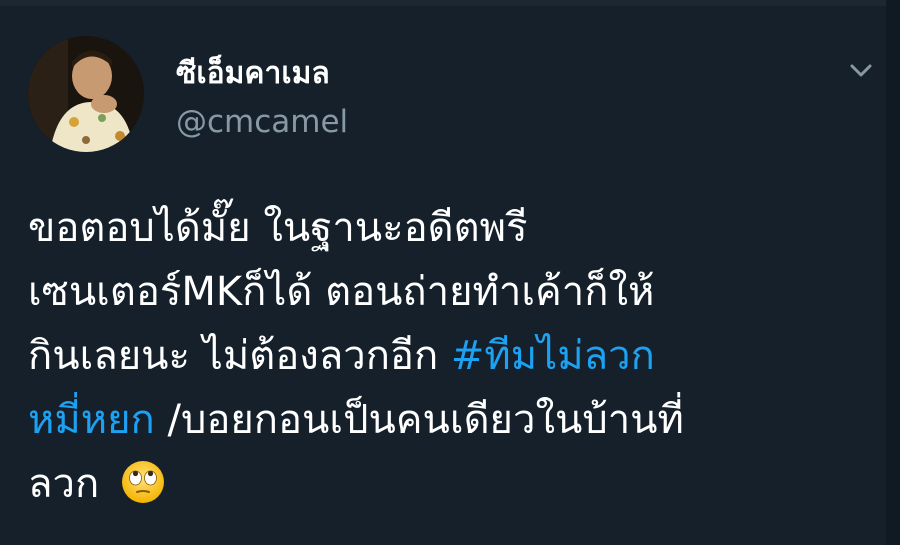  I want to click on tweet-text-line: ลวก, so click(448, 484).